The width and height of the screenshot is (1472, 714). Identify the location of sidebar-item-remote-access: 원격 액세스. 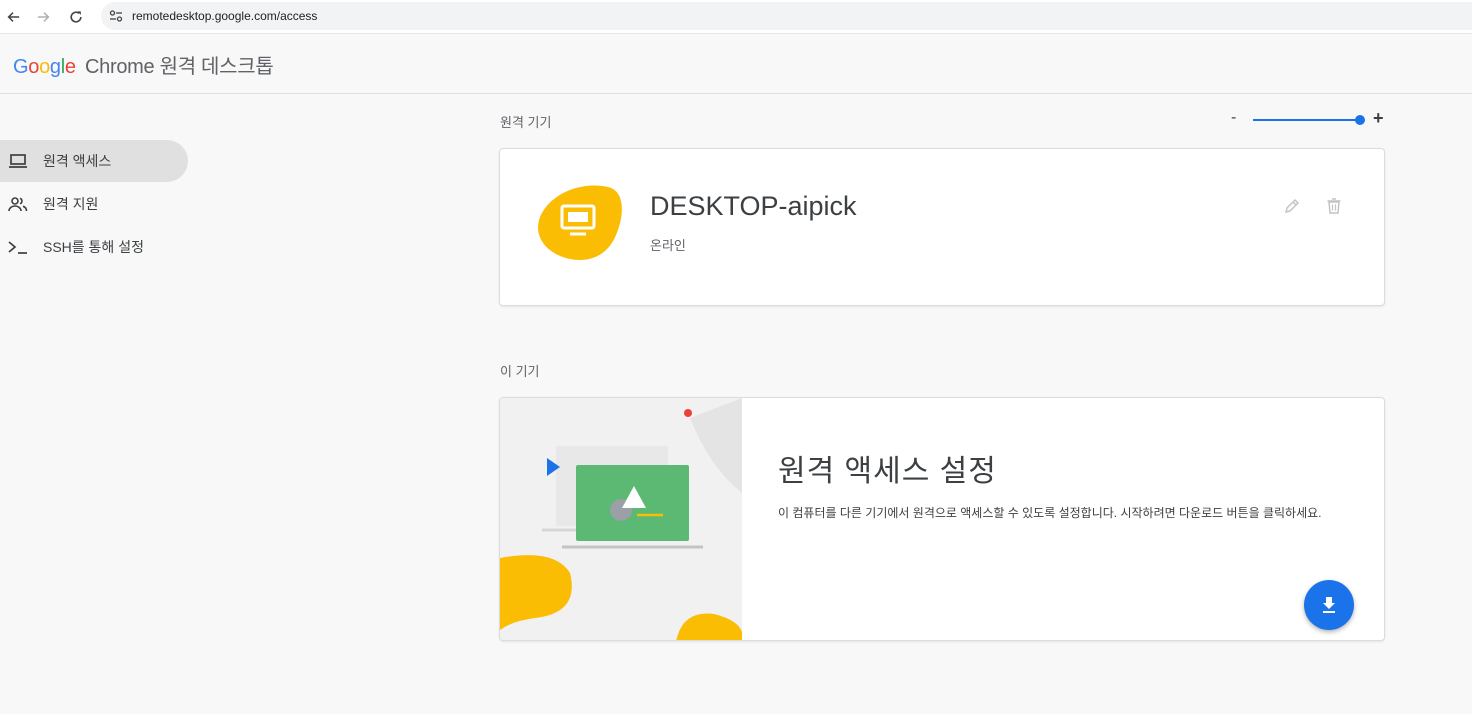
(94, 161).